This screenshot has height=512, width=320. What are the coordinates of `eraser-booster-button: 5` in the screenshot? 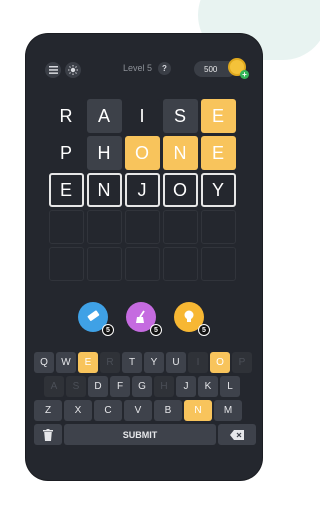 It's located at (96, 319).